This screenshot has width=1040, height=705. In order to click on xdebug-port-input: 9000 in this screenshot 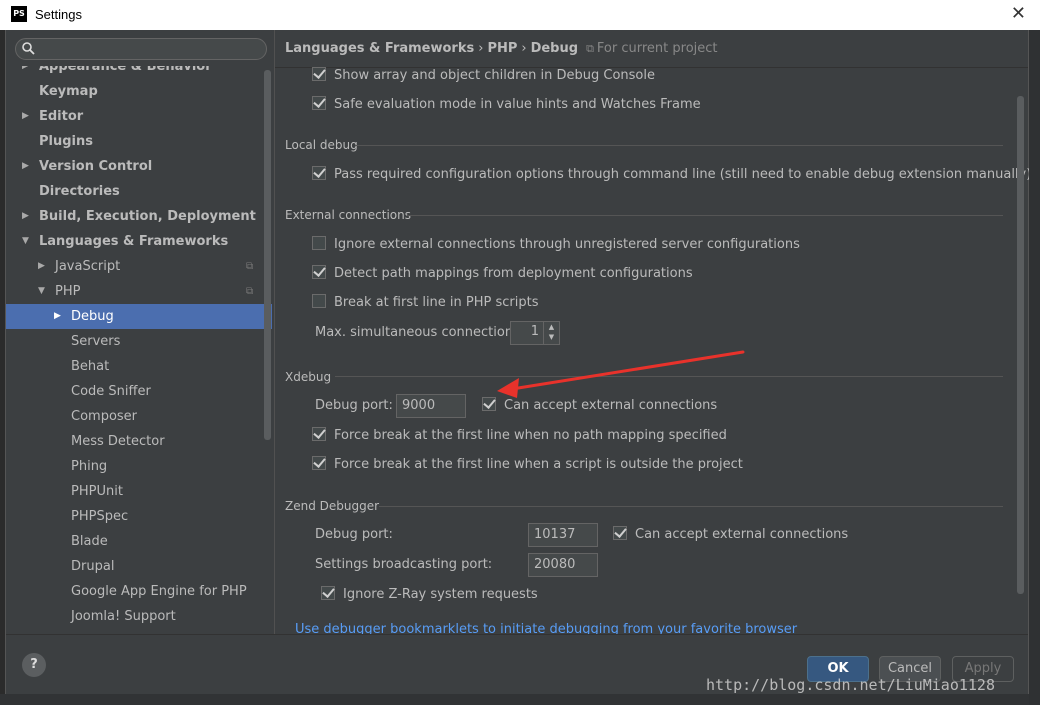, I will do `click(431, 406)`.